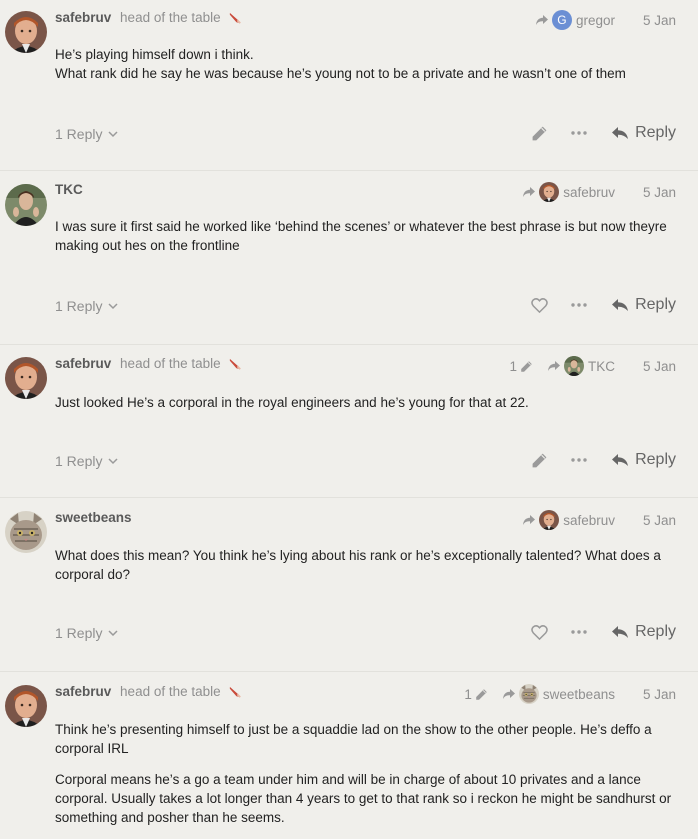  Describe the element at coordinates (365, 519) in the screenshot. I see `post-meta: sweetbeans safebruv 5 Jan` at that location.